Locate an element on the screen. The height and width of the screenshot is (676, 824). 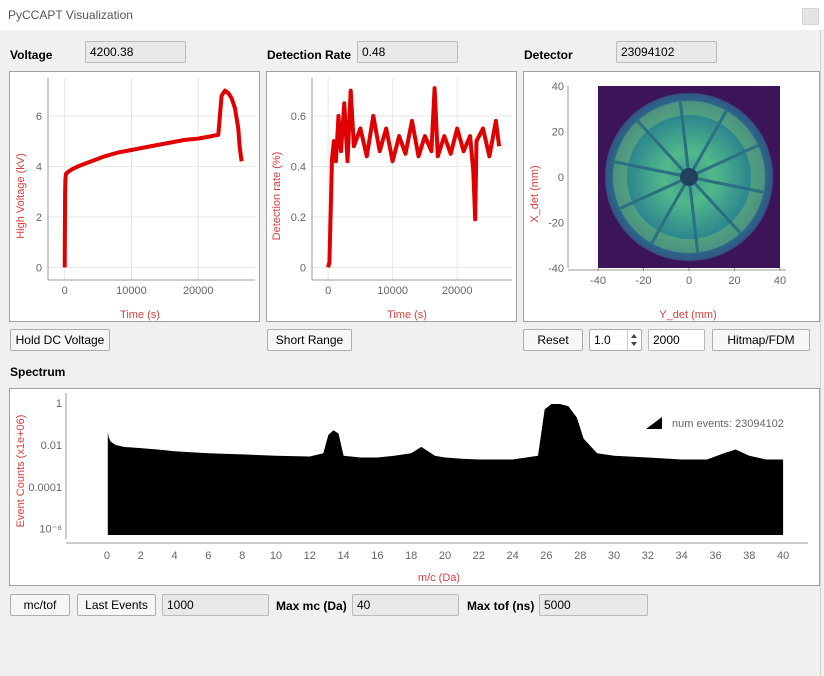
hitmap-center-hole is located at coordinates (689, 177).